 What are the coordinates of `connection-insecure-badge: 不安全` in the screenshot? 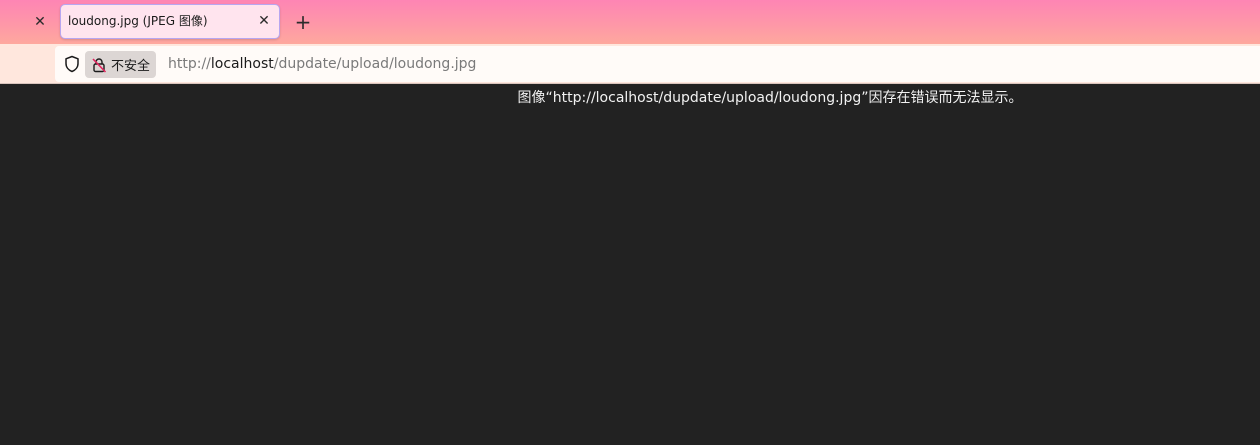 It's located at (121, 64).